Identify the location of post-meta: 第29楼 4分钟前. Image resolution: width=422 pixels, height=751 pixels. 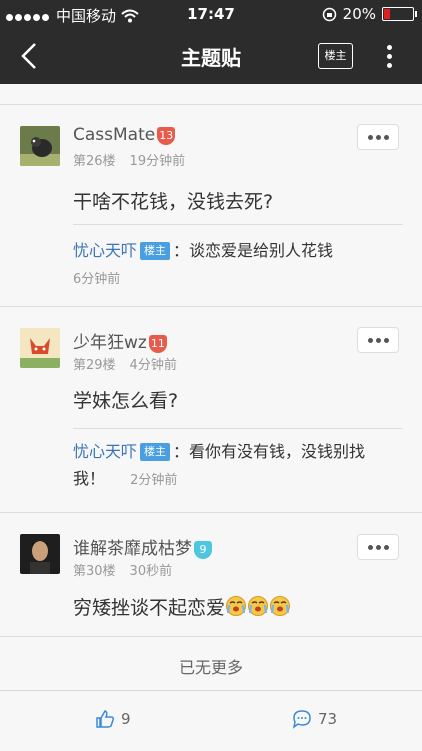
(132, 363).